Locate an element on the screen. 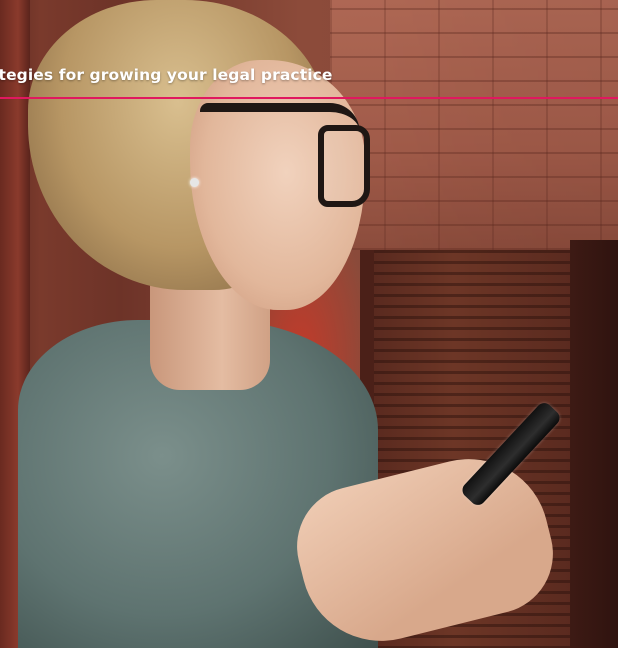  headline: ategies for growing your legal practice is located at coordinates (166, 75).